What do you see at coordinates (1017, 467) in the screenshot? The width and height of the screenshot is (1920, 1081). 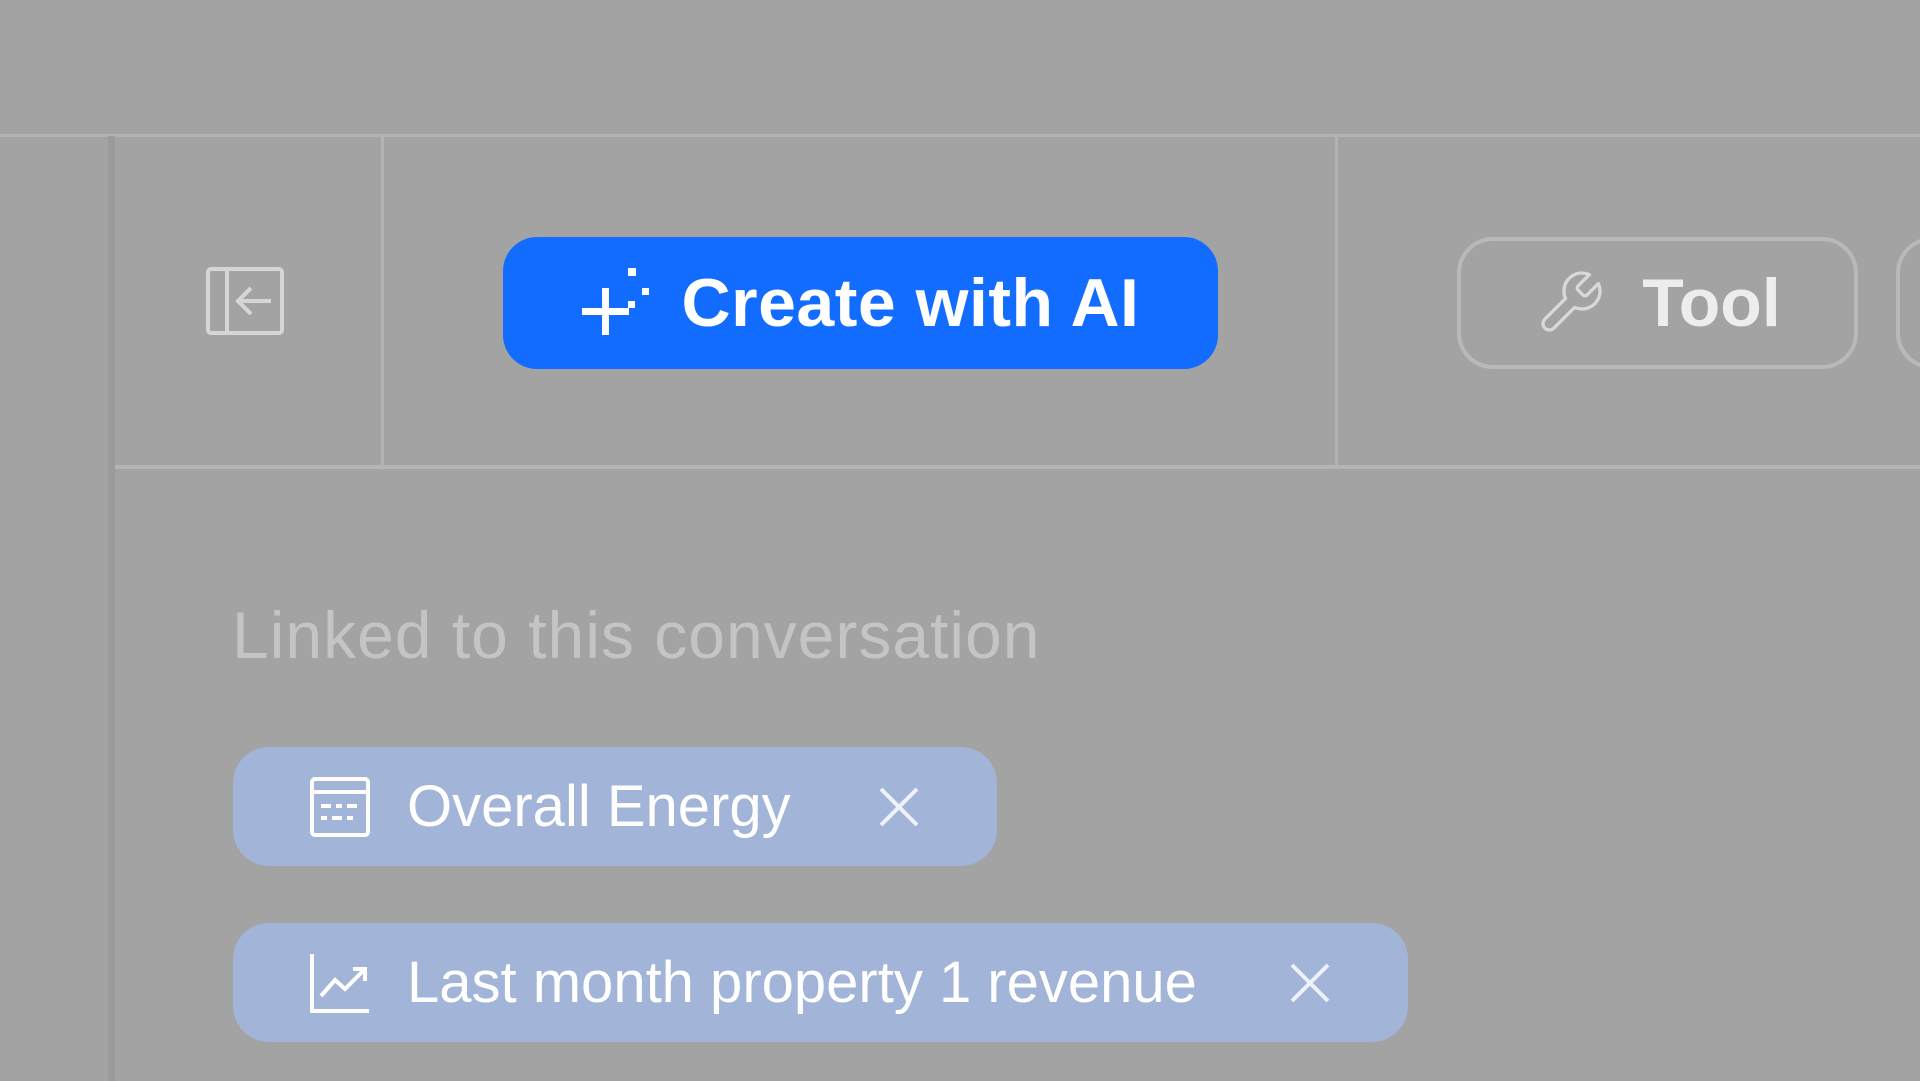 I see `toolbar-bottom-divider` at bounding box center [1017, 467].